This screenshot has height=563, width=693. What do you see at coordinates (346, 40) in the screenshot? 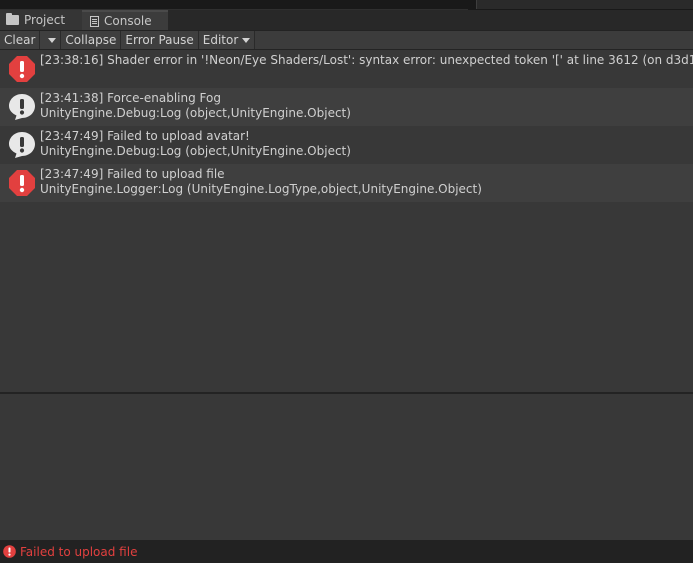
I see `console-toolbar: Clear Collapse Error Pause Editor` at bounding box center [346, 40].